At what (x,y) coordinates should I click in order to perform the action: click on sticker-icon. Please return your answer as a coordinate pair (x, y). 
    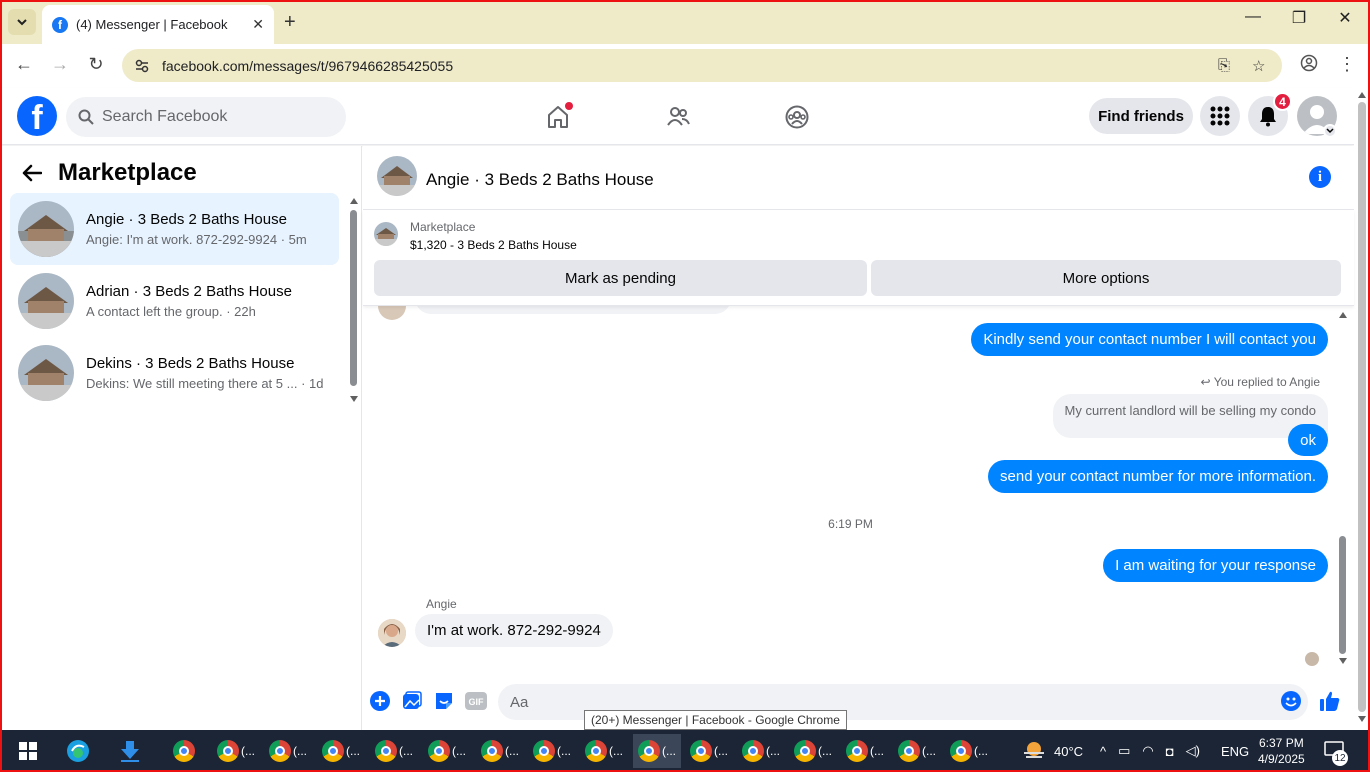
    Looking at the image, I should click on (444, 701).